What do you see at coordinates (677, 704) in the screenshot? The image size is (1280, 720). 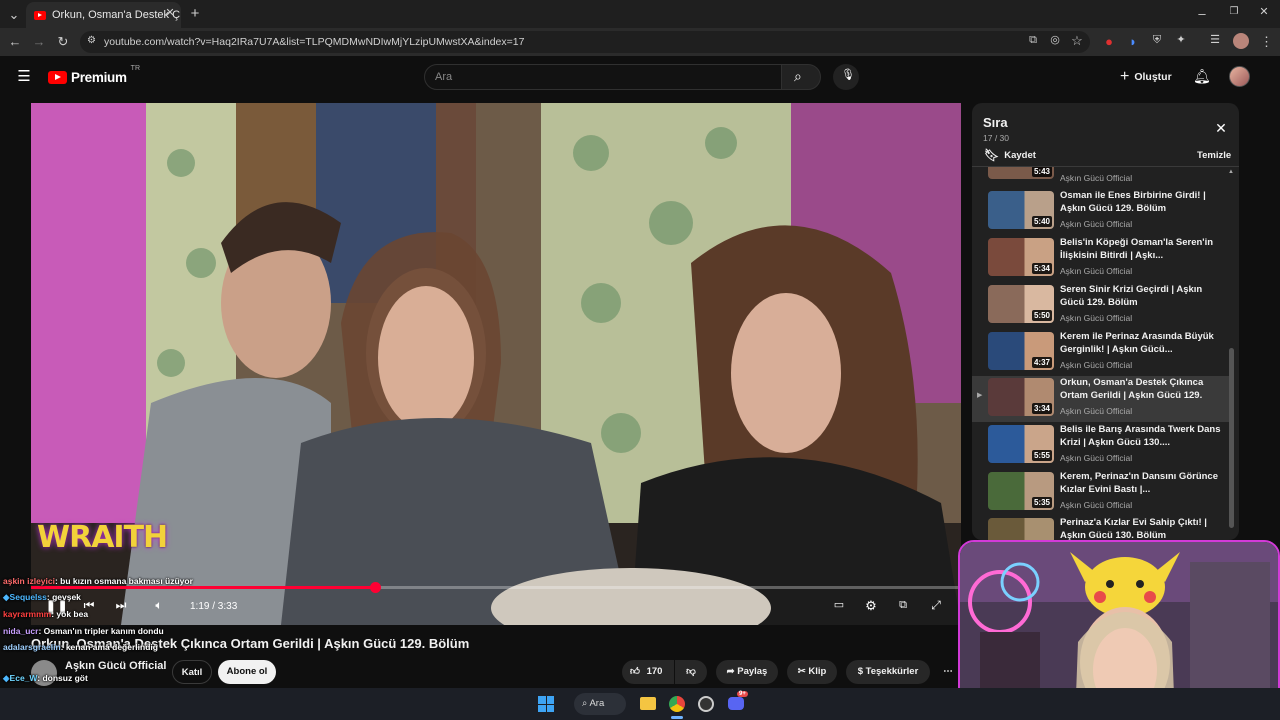 I see `chrome-icon` at bounding box center [677, 704].